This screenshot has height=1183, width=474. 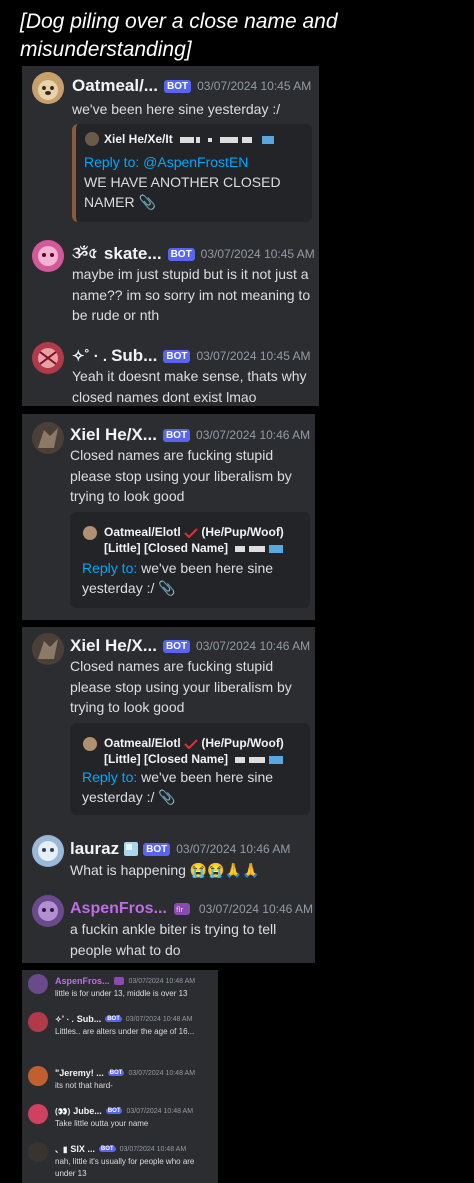 What do you see at coordinates (84, 1085) in the screenshot?
I see `message-text: its not that hard-` at bounding box center [84, 1085].